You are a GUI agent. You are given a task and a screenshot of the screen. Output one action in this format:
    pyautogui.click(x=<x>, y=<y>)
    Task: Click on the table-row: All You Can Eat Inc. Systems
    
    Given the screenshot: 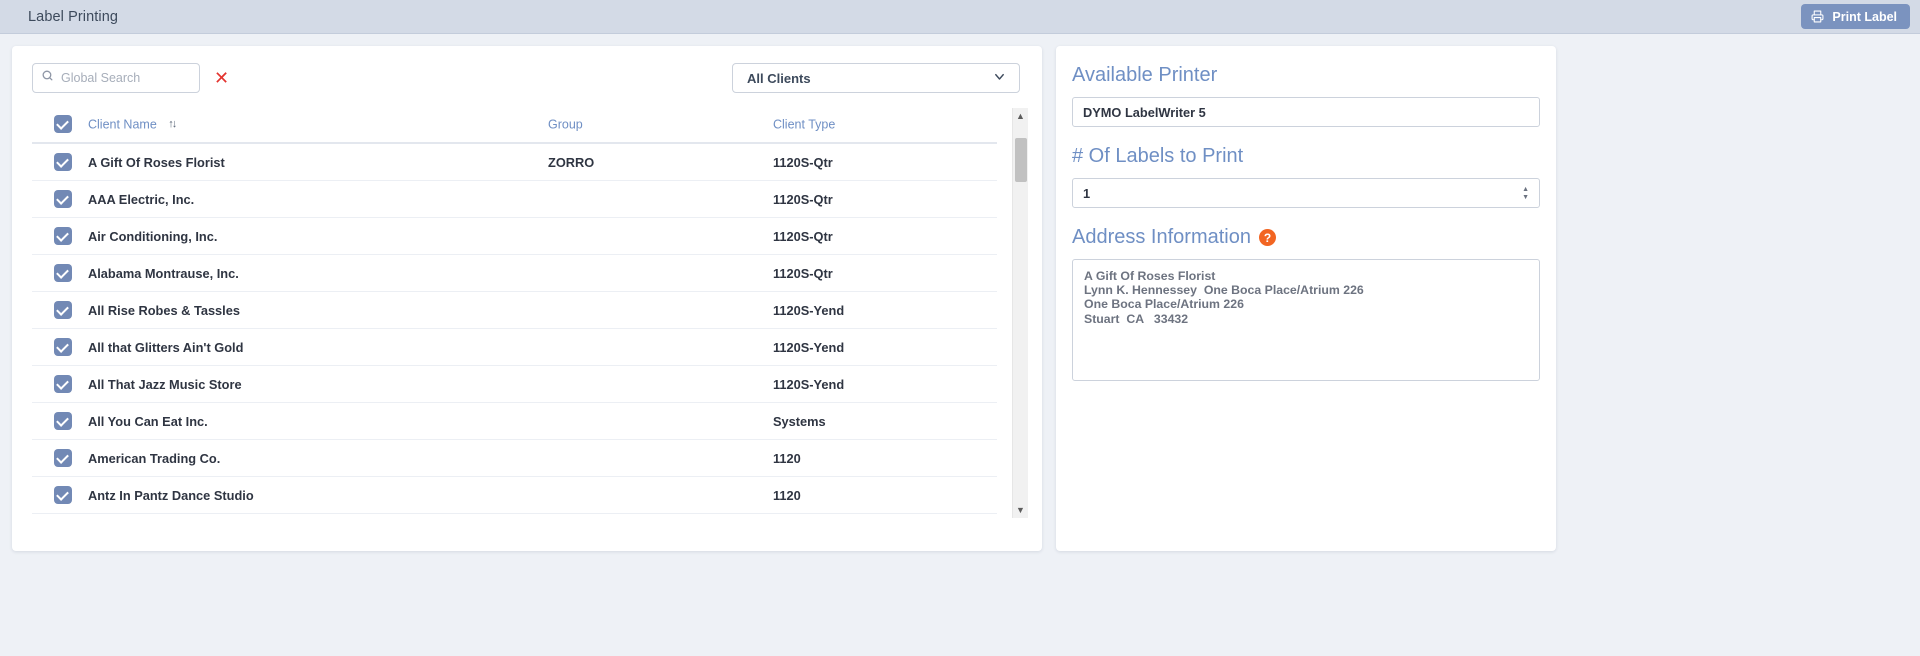 What is the action you would take?
    pyautogui.click(x=514, y=421)
    